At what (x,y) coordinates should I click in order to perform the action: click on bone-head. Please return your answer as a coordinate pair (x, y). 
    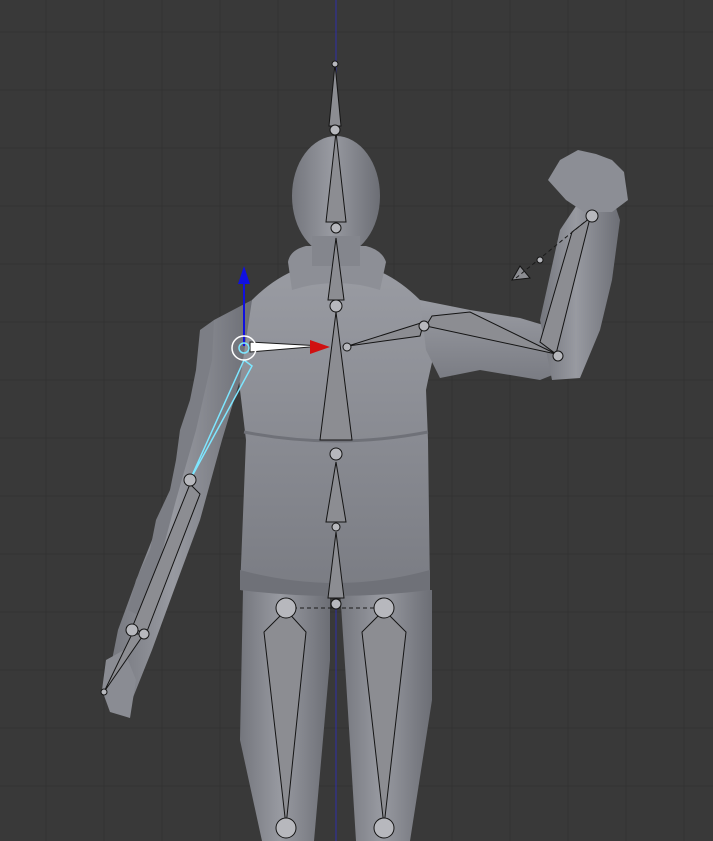
    Looking at the image, I should click on (335, 95).